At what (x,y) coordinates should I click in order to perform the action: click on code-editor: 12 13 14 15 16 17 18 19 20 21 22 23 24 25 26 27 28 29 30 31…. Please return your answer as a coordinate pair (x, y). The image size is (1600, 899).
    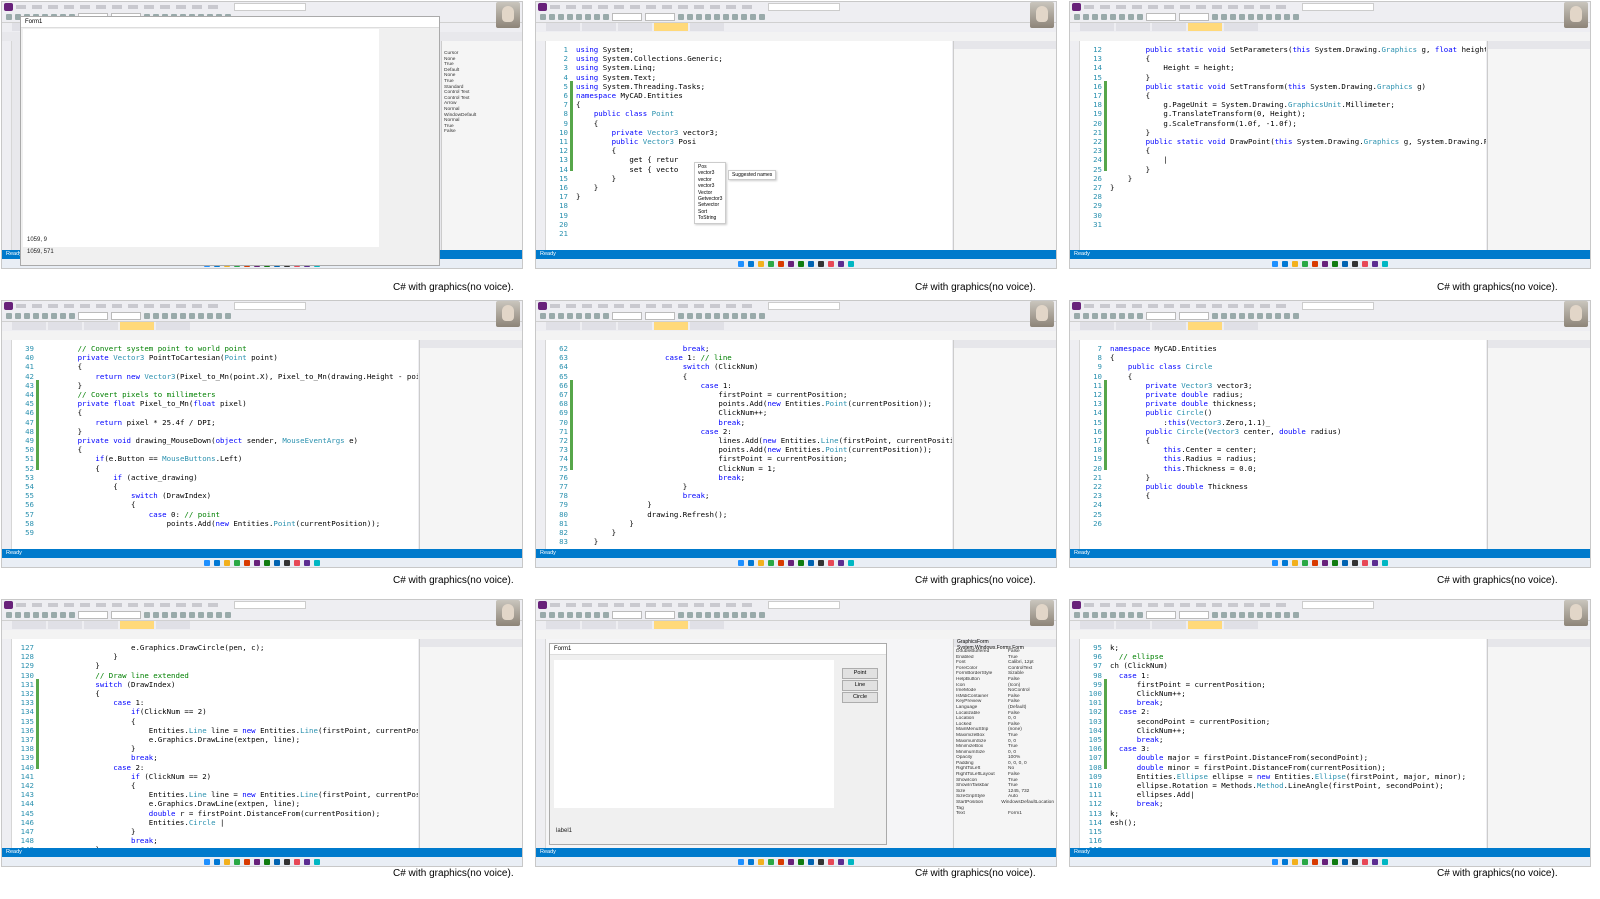
    Looking at the image, I should click on (1283, 145).